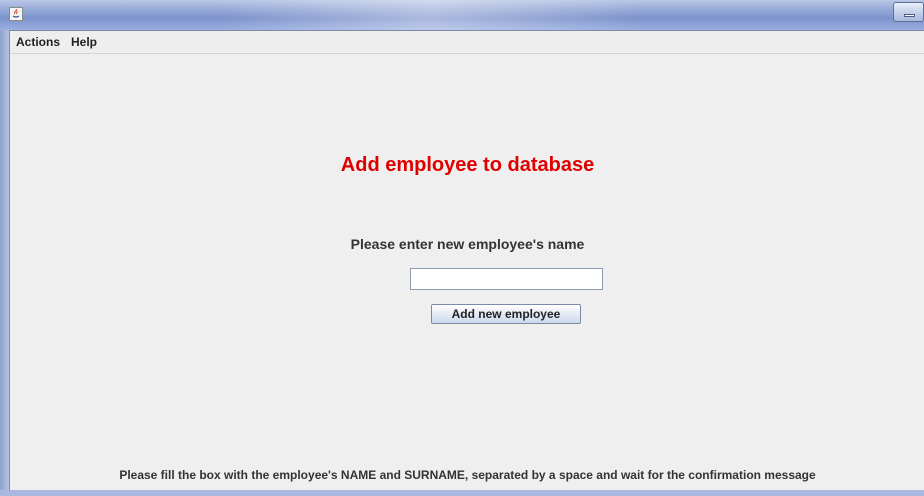 The image size is (924, 496). I want to click on menu-help: Help, so click(84, 42).